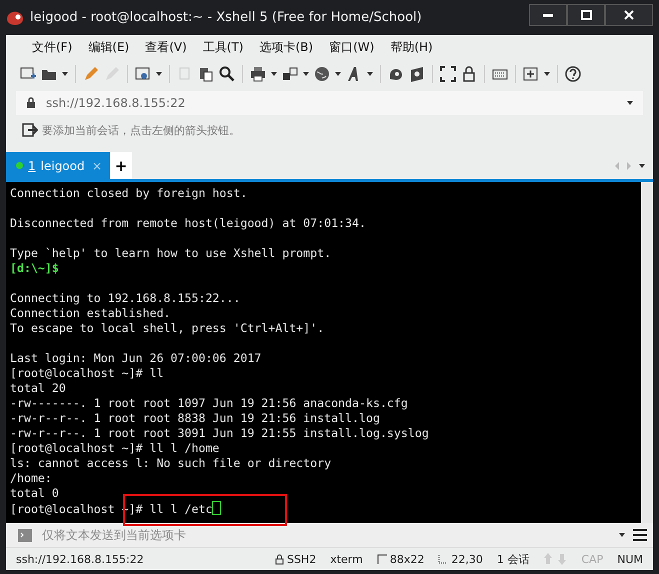 Image resolution: width=659 pixels, height=574 pixels. I want to click on terminal-line: Disconnected from remote host(leigood) at 07:01:34., so click(188, 223).